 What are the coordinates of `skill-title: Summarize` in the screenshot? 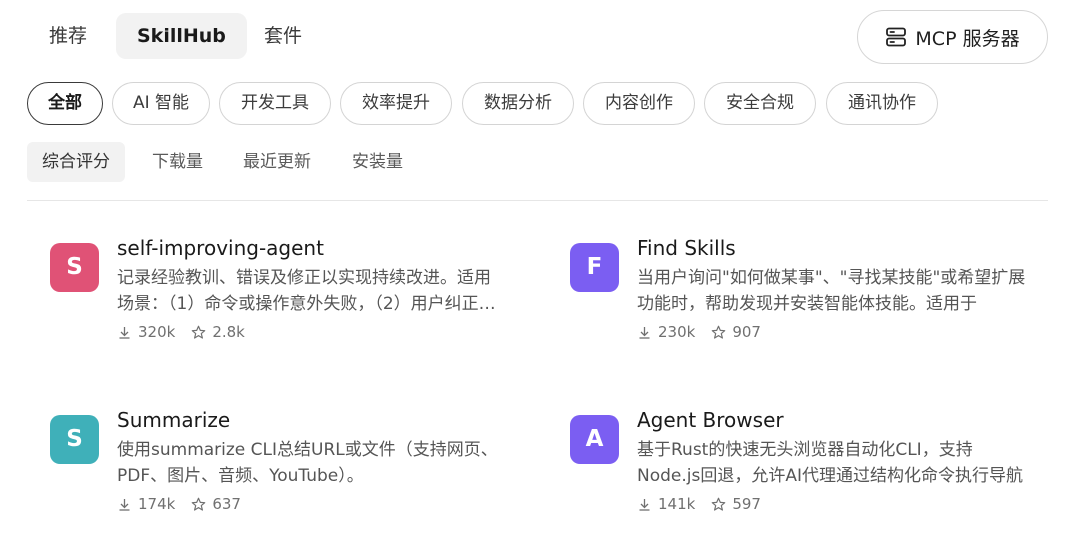 It's located at (174, 420).